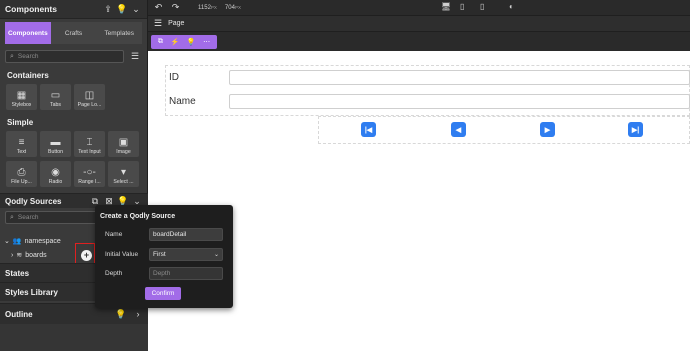 Image resolution: width=690 pixels, height=351 pixels. I want to click on users-icon: 👥, so click(17, 241).